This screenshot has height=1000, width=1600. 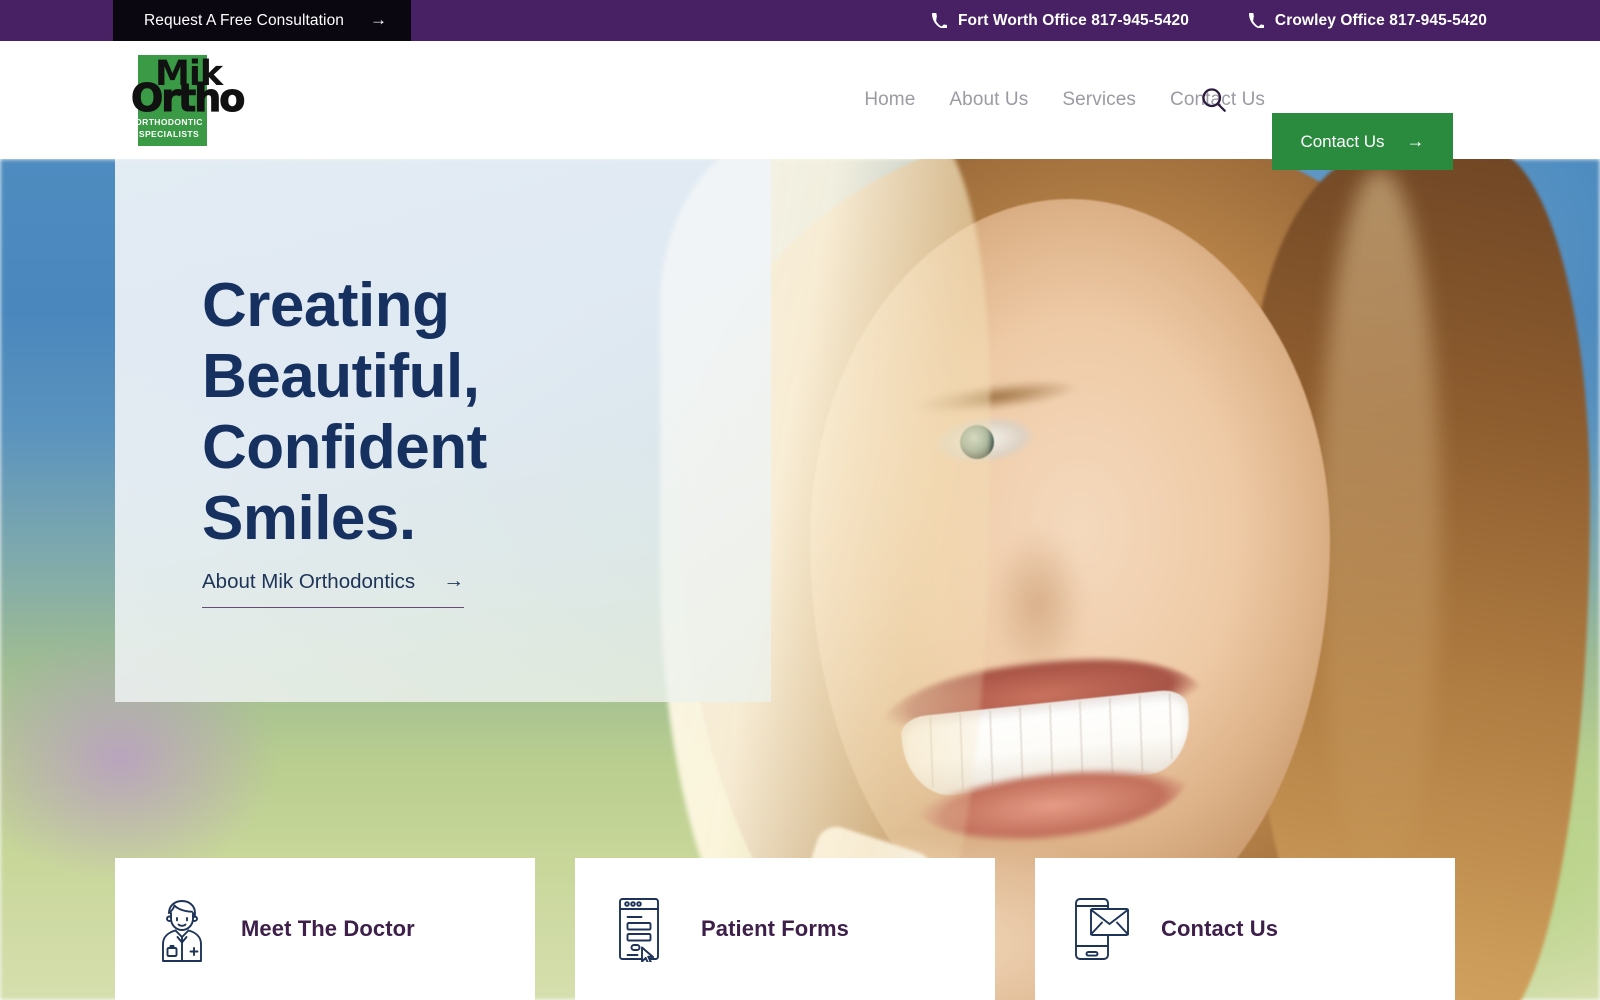 I want to click on request-consultation-label: Request A Free Consultation, so click(x=244, y=20).